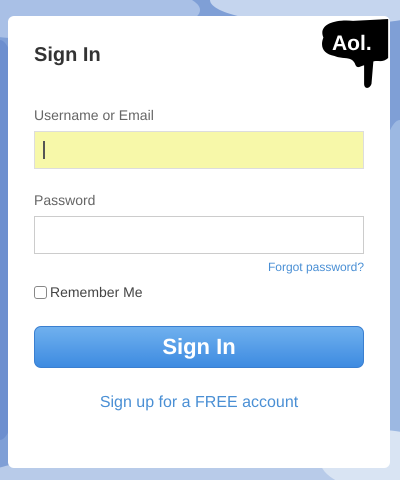 The image size is (400, 480). What do you see at coordinates (199, 347) in the screenshot?
I see `sign-in-button: Sign In` at bounding box center [199, 347].